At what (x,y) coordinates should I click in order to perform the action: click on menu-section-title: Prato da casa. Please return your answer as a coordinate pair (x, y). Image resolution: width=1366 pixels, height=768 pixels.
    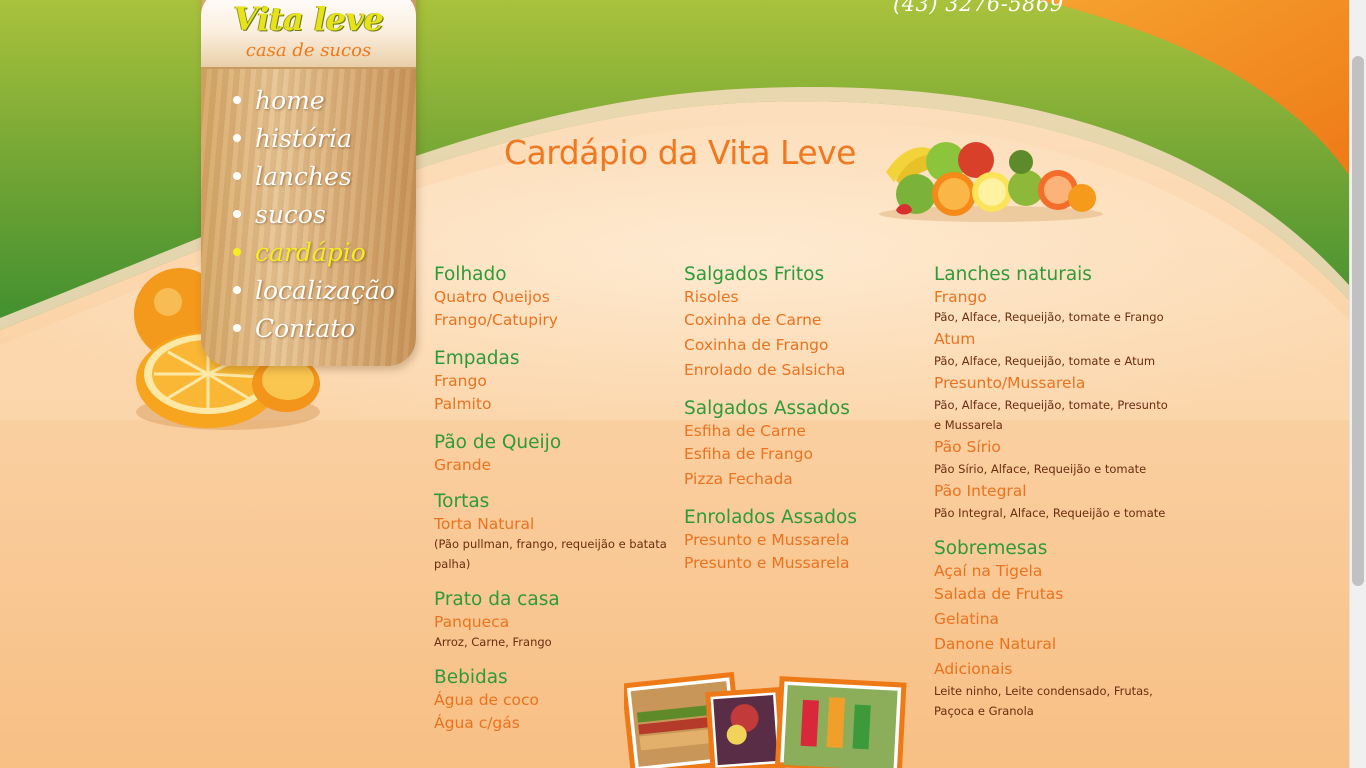
    Looking at the image, I should click on (497, 599).